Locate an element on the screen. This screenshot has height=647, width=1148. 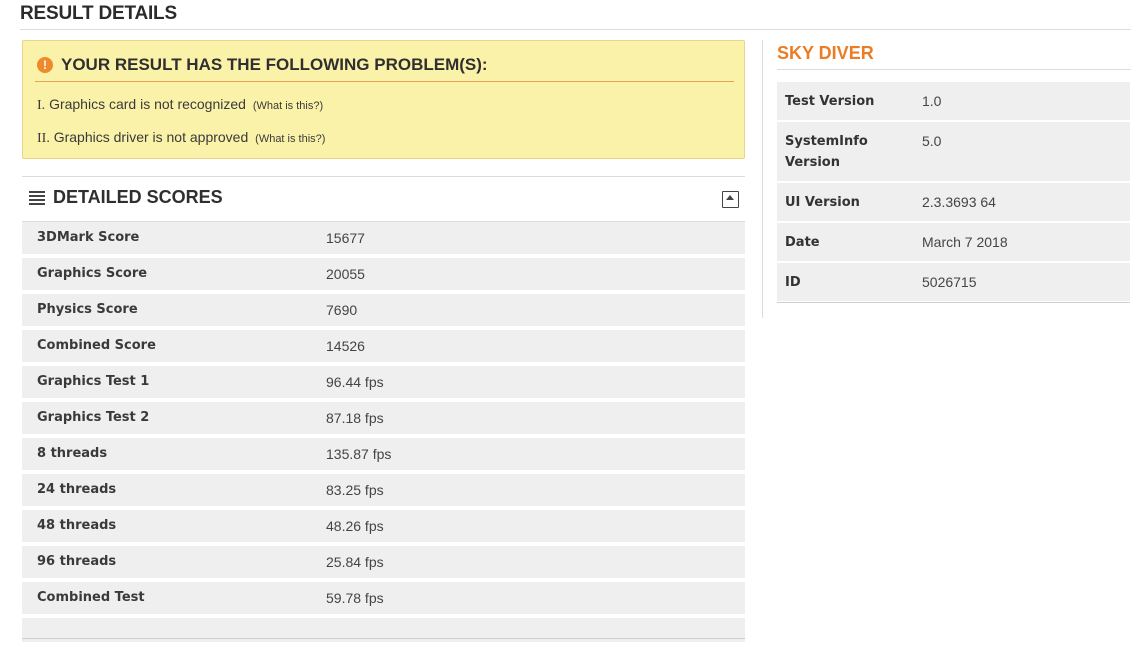
score-value: 96.44 fps is located at coordinates (355, 382).